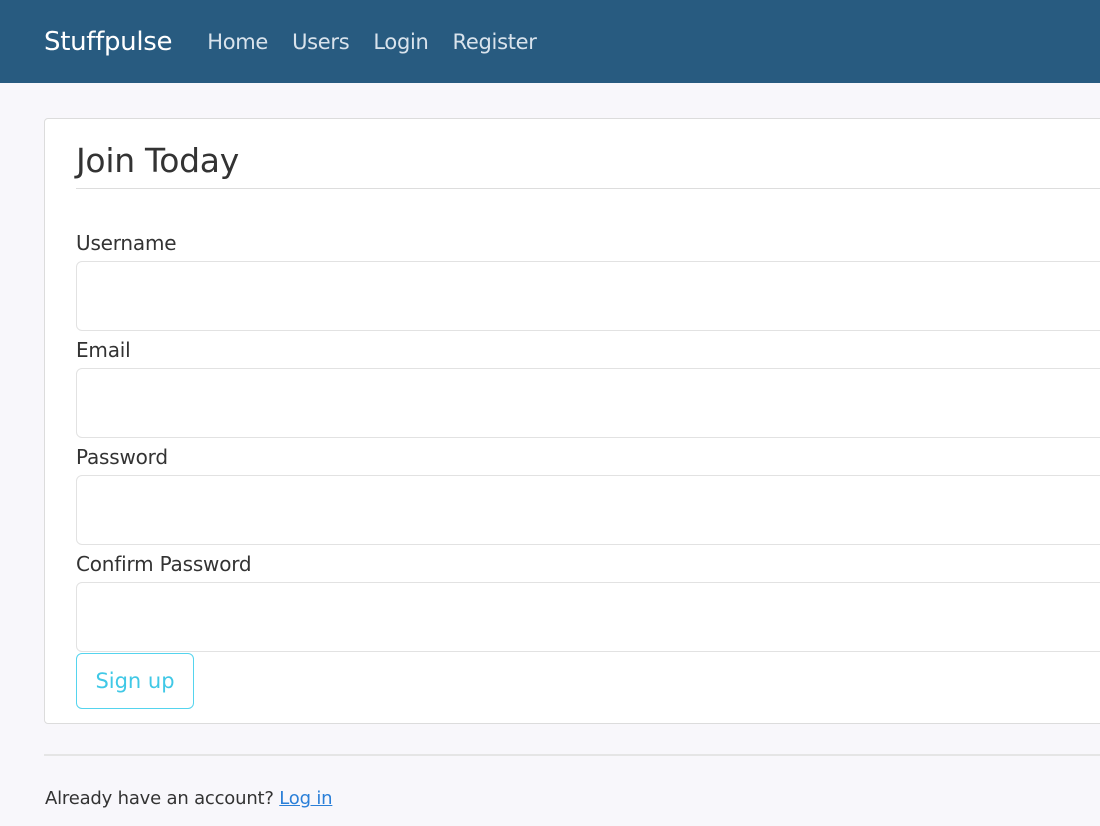 The height and width of the screenshot is (826, 1100). Describe the element at coordinates (495, 42) in the screenshot. I see `nav-link-register: Register` at that location.